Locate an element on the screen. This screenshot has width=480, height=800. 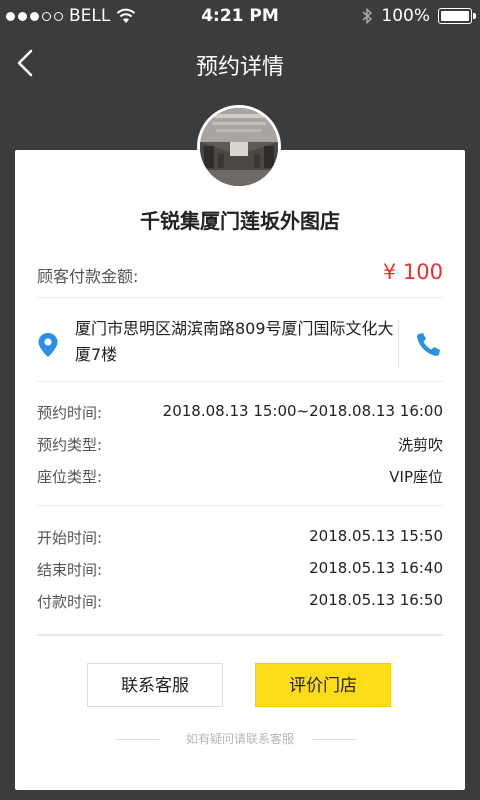
battery-icon is located at coordinates (457, 16).